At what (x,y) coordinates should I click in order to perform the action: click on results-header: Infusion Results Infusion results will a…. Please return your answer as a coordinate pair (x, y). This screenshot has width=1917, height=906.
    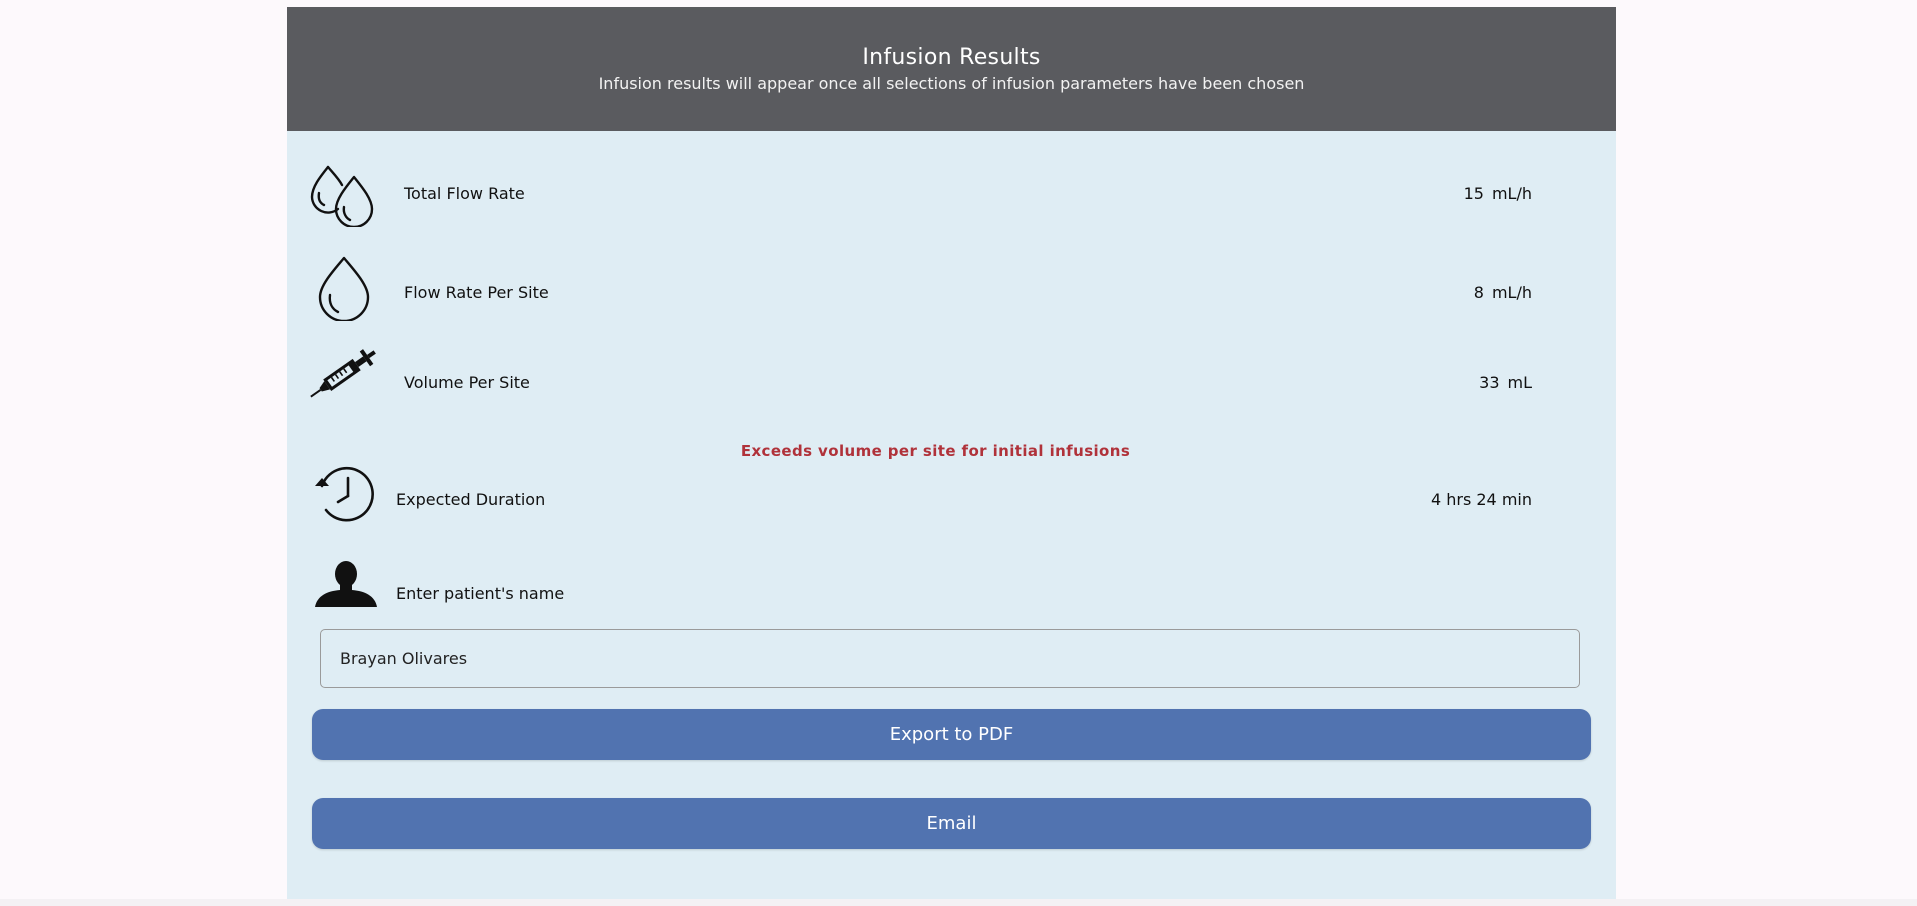
    Looking at the image, I should click on (951, 69).